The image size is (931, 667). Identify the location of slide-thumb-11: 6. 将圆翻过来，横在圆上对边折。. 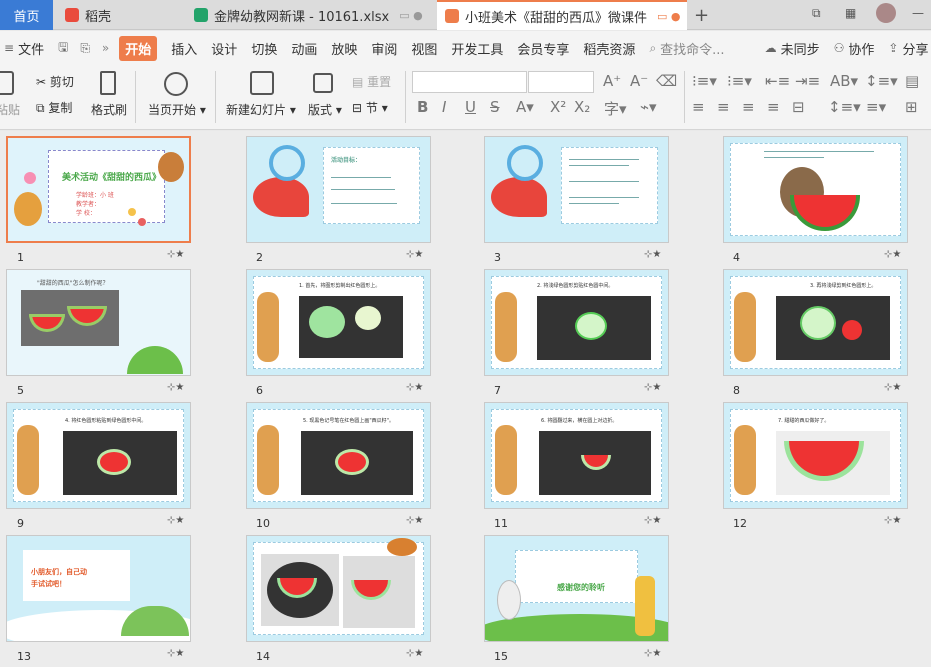
(576, 455).